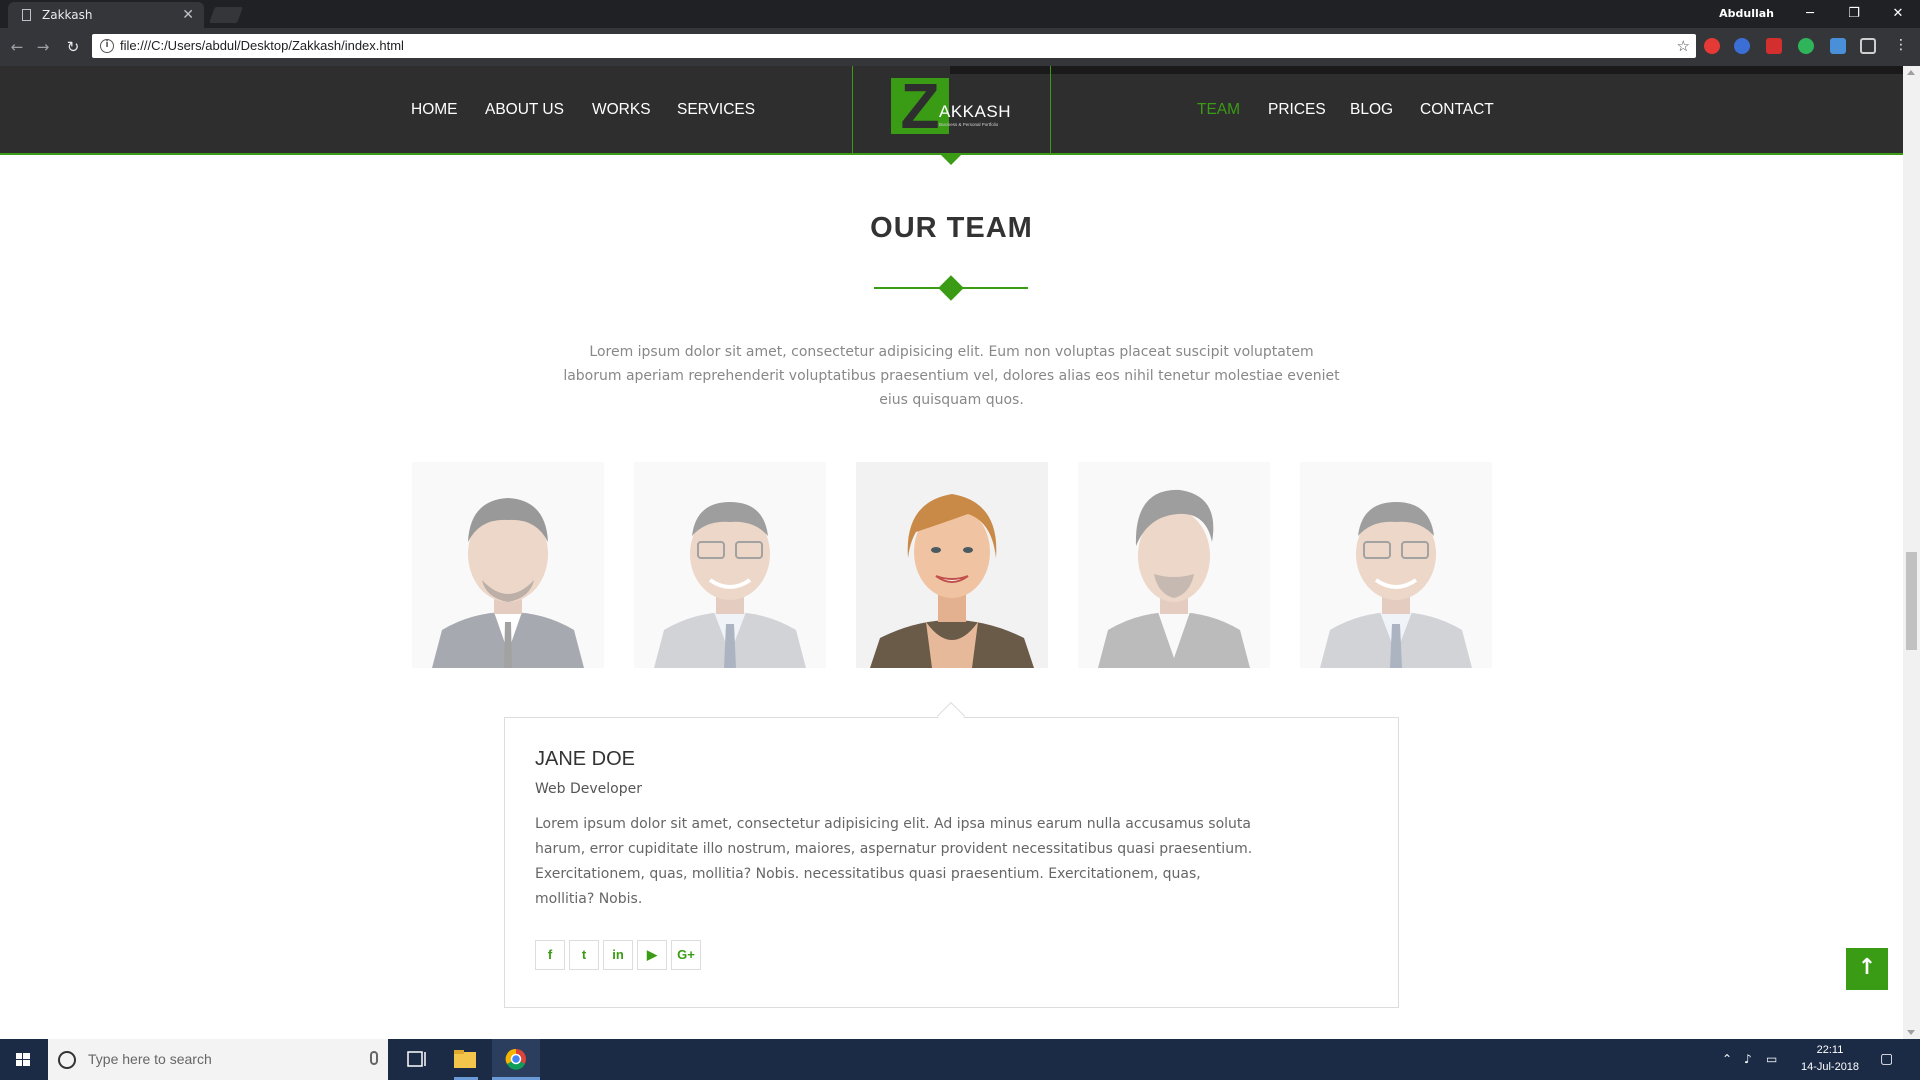 The width and height of the screenshot is (1920, 1084). I want to click on extension-pin-icon, so click(1868, 46).